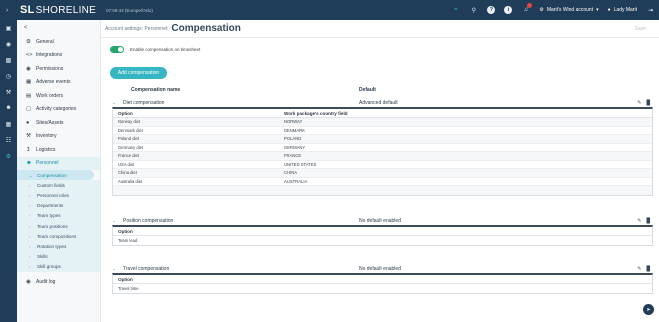  I want to click on option-cell: Germany diet, so click(131, 147).